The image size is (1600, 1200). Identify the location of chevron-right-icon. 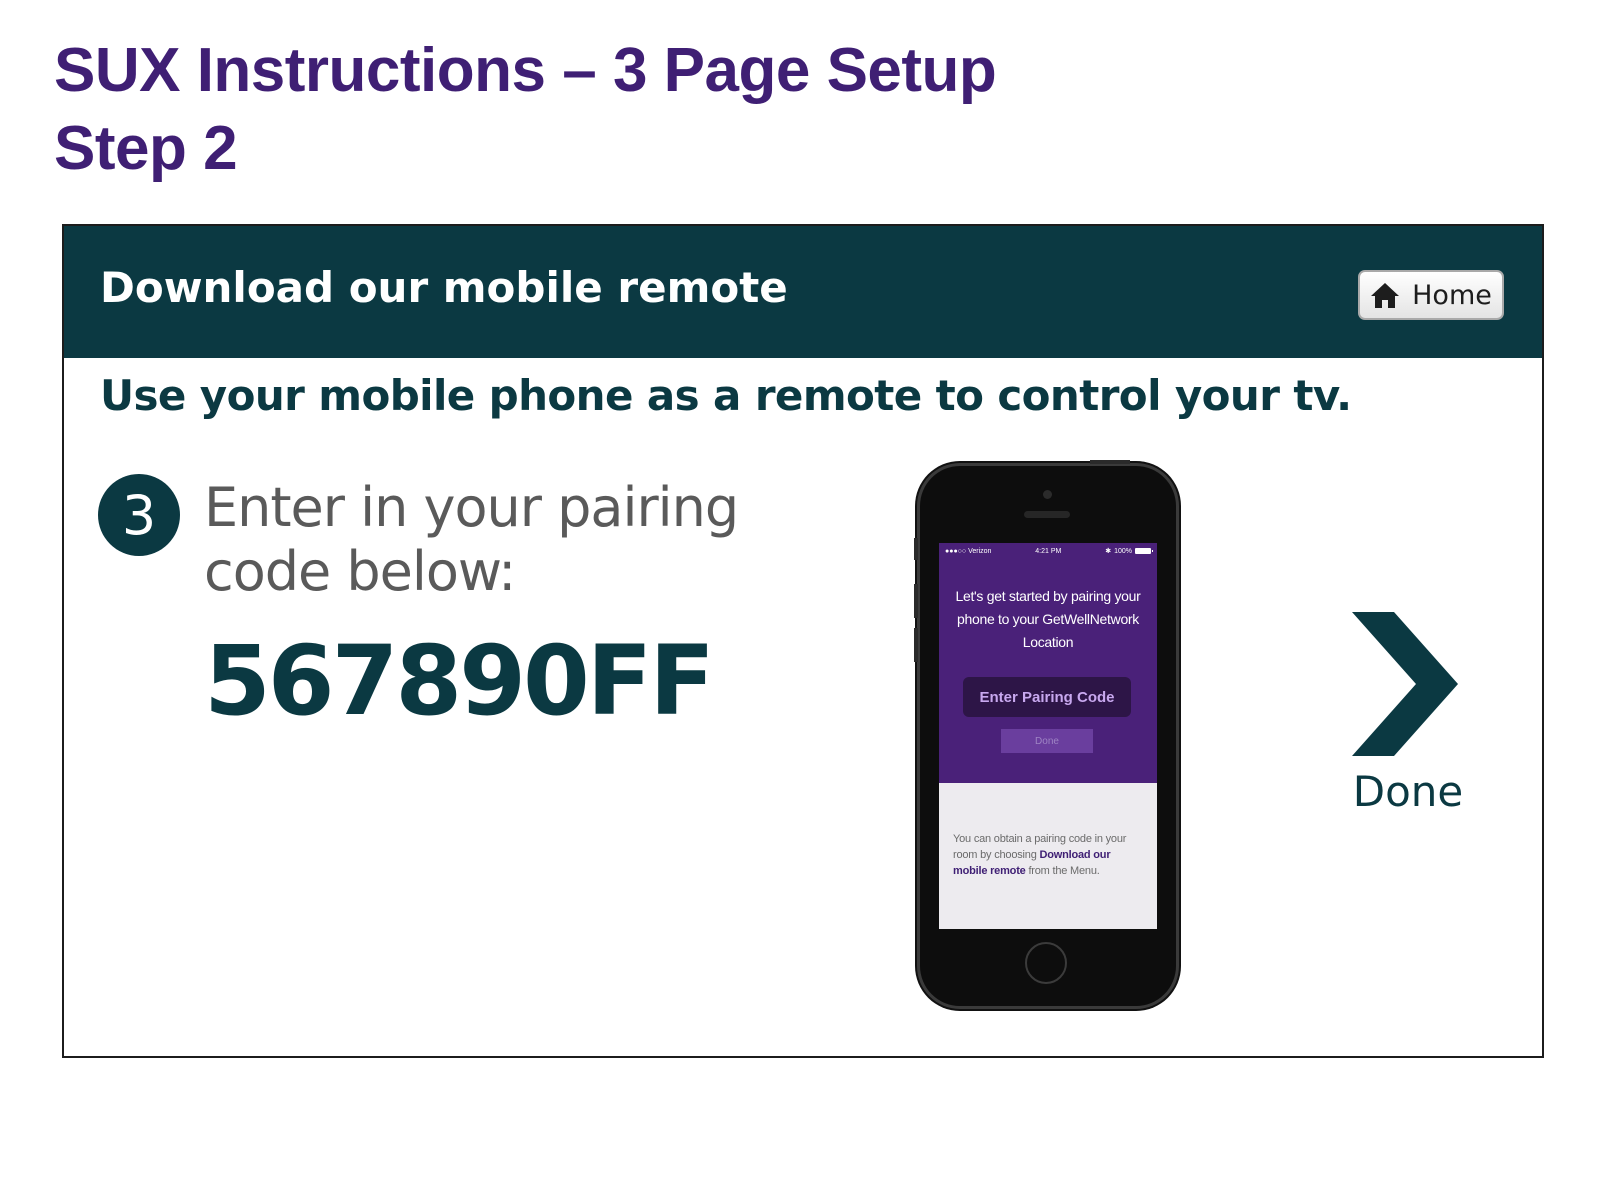
(1407, 684).